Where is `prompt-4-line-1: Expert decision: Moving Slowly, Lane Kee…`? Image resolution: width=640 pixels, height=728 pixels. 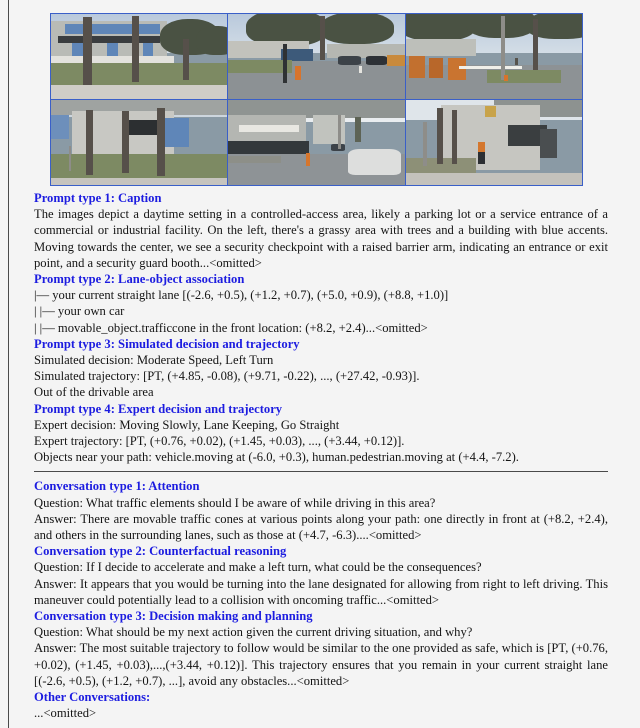
prompt-4-line-1: Expert decision: Moving Slowly, Lane Kee… is located at coordinates (187, 424).